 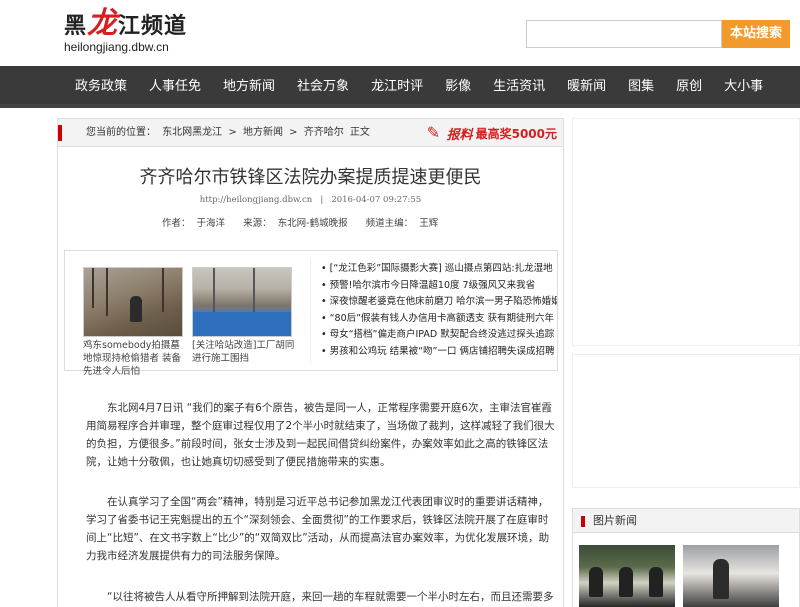 What do you see at coordinates (359, 132) in the screenshot?
I see `breadcrumb-current: 正文` at bounding box center [359, 132].